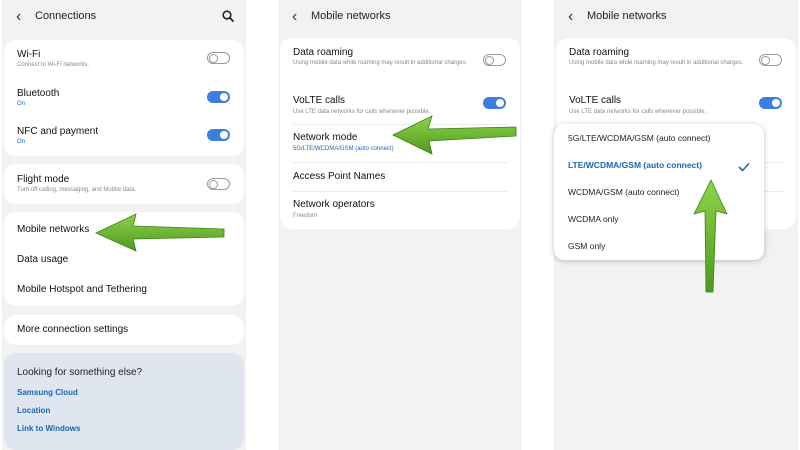 This screenshot has width=800, height=450. What do you see at coordinates (73, 329) in the screenshot?
I see `more-settings-label: More connection settings` at bounding box center [73, 329].